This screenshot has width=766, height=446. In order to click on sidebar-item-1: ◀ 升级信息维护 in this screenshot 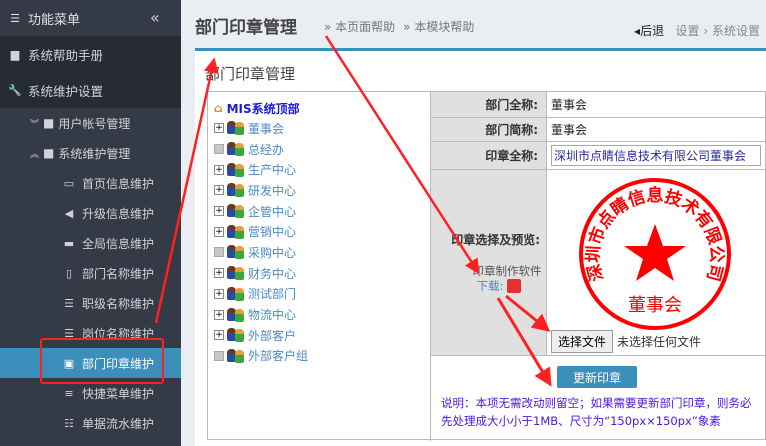, I will do `click(90, 213)`.